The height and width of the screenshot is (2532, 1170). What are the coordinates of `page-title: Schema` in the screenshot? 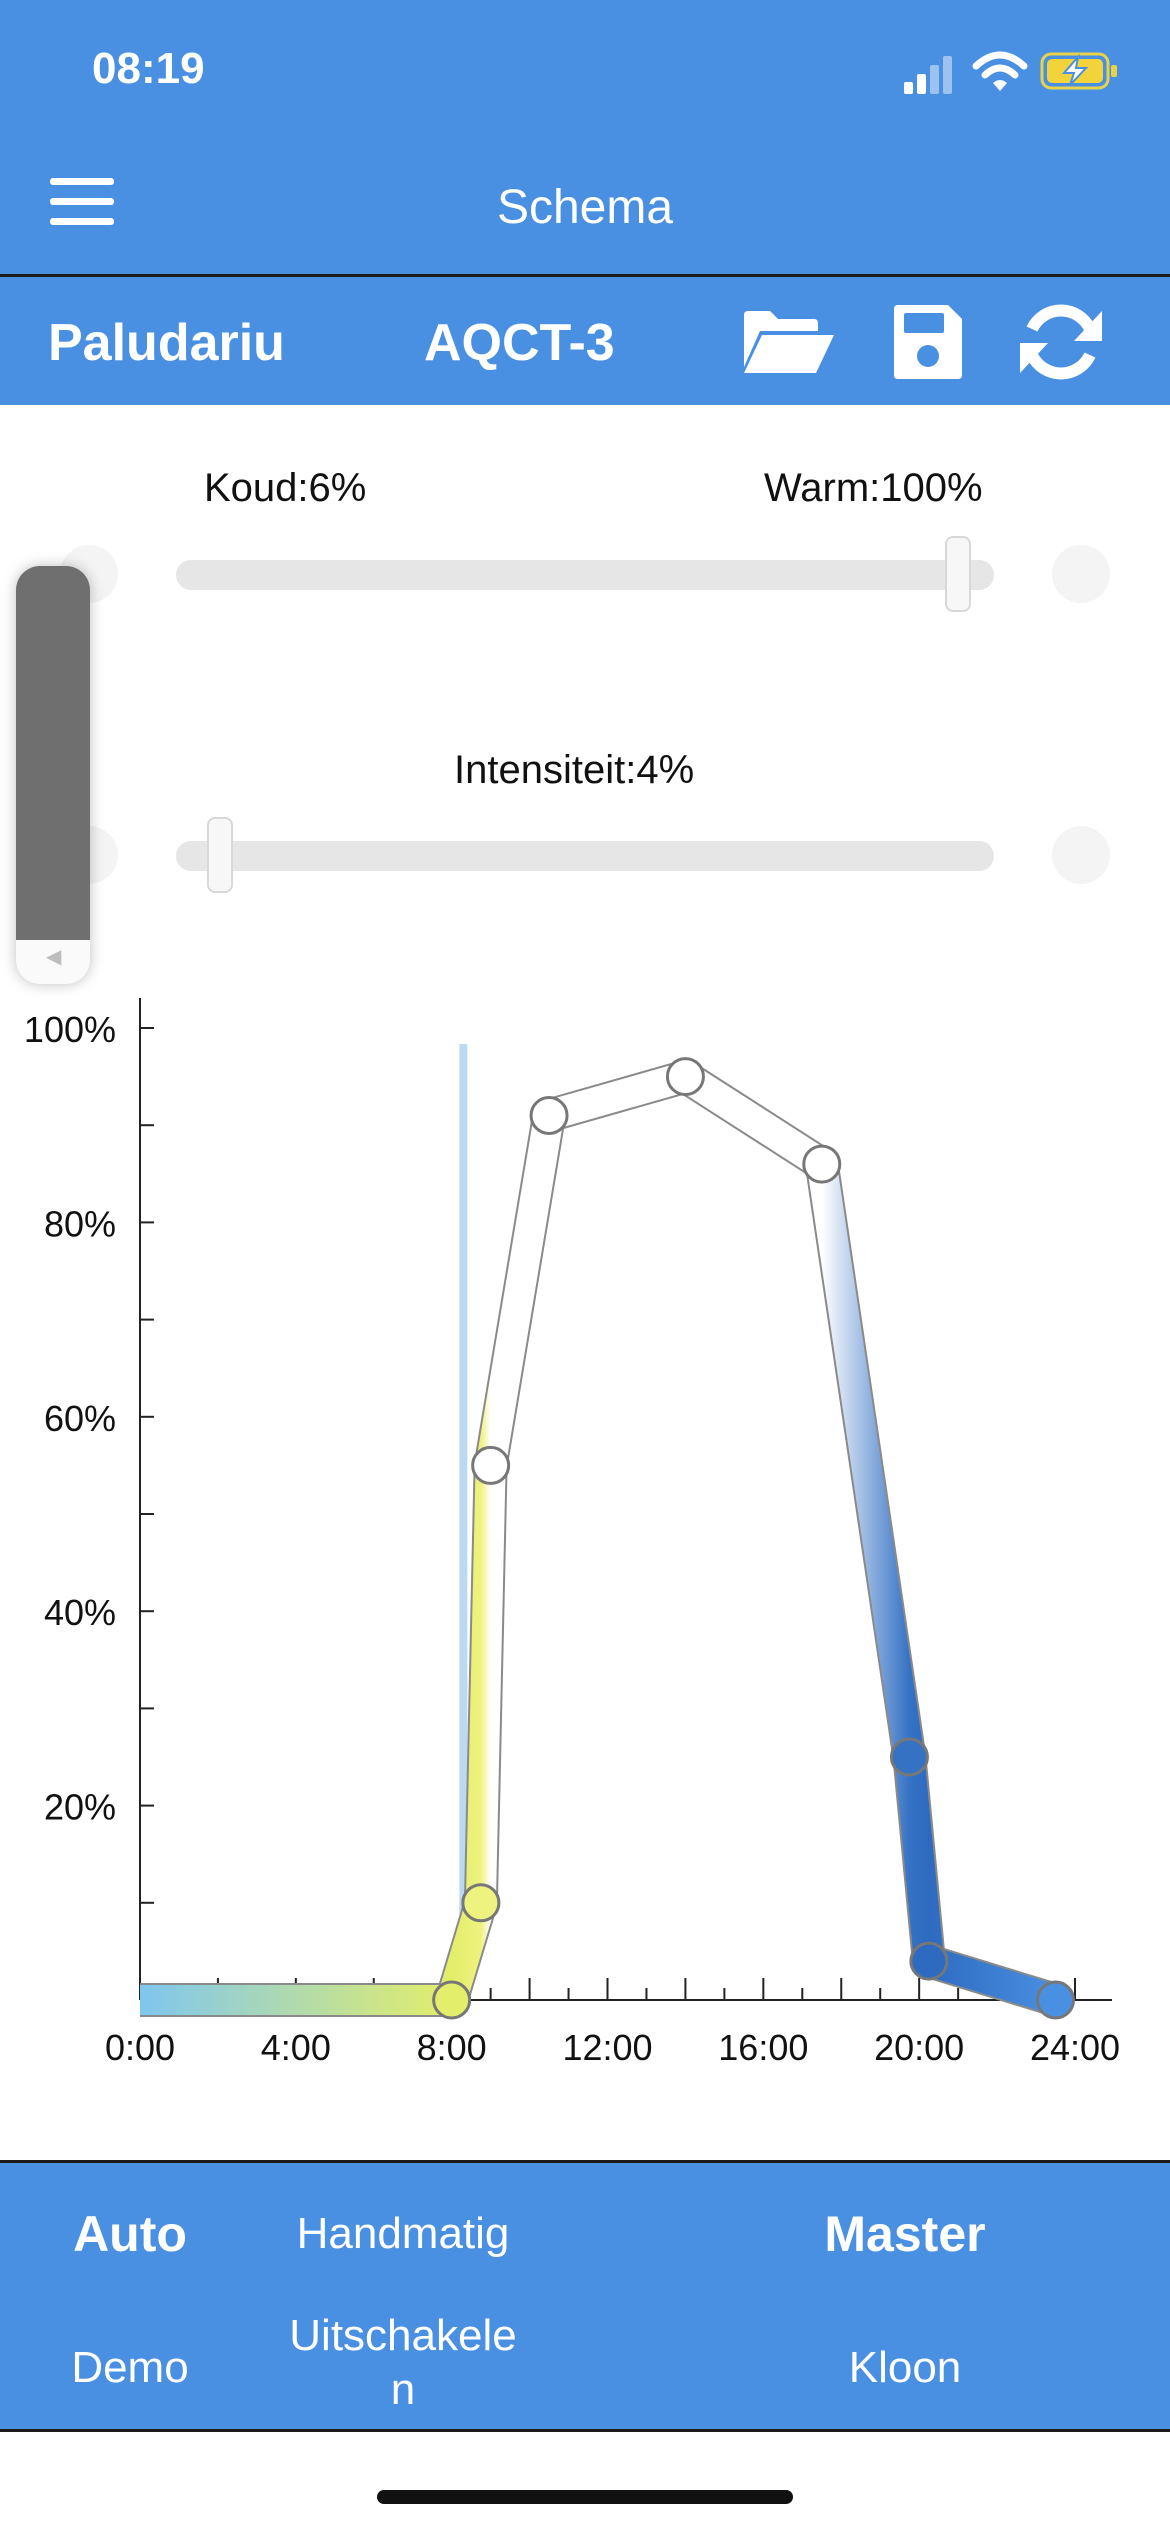 It's located at (585, 207).